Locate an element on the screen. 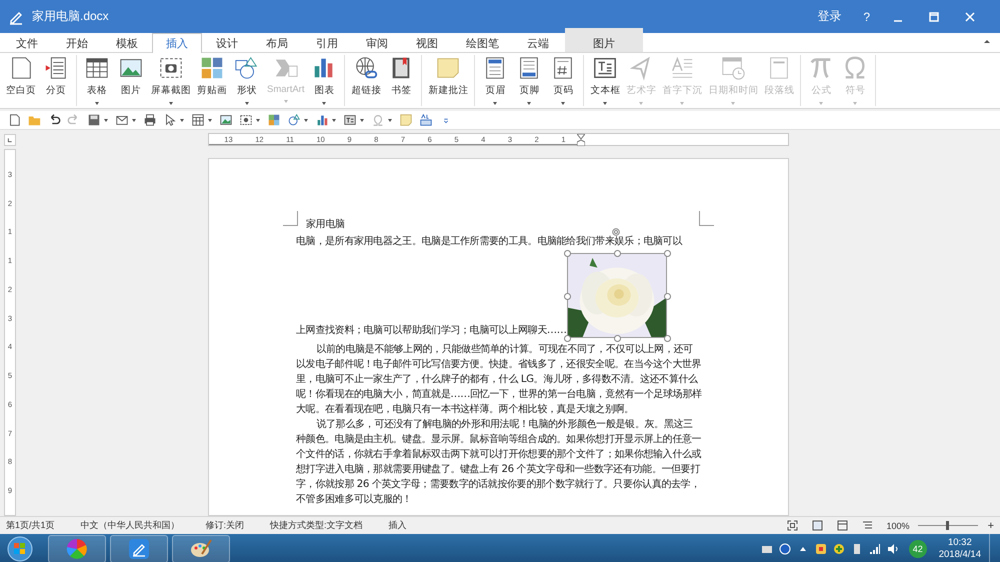  ribbon-button: 形状 is located at coordinates (247, 80).